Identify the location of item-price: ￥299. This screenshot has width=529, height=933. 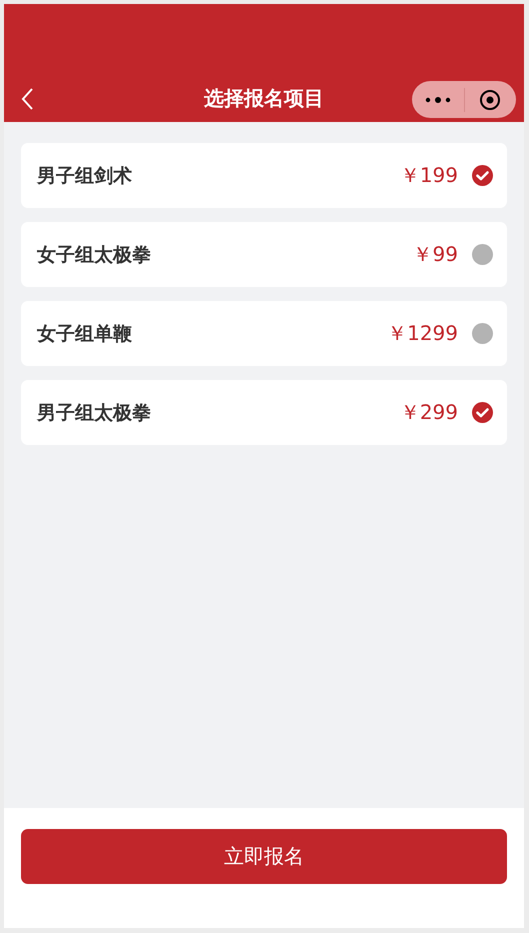
(429, 412).